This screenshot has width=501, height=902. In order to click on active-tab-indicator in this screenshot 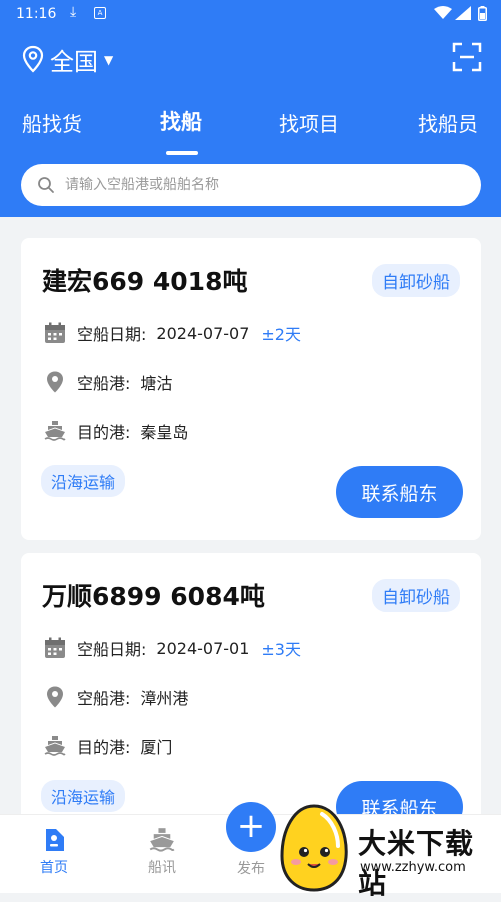, I will do `click(182, 153)`.